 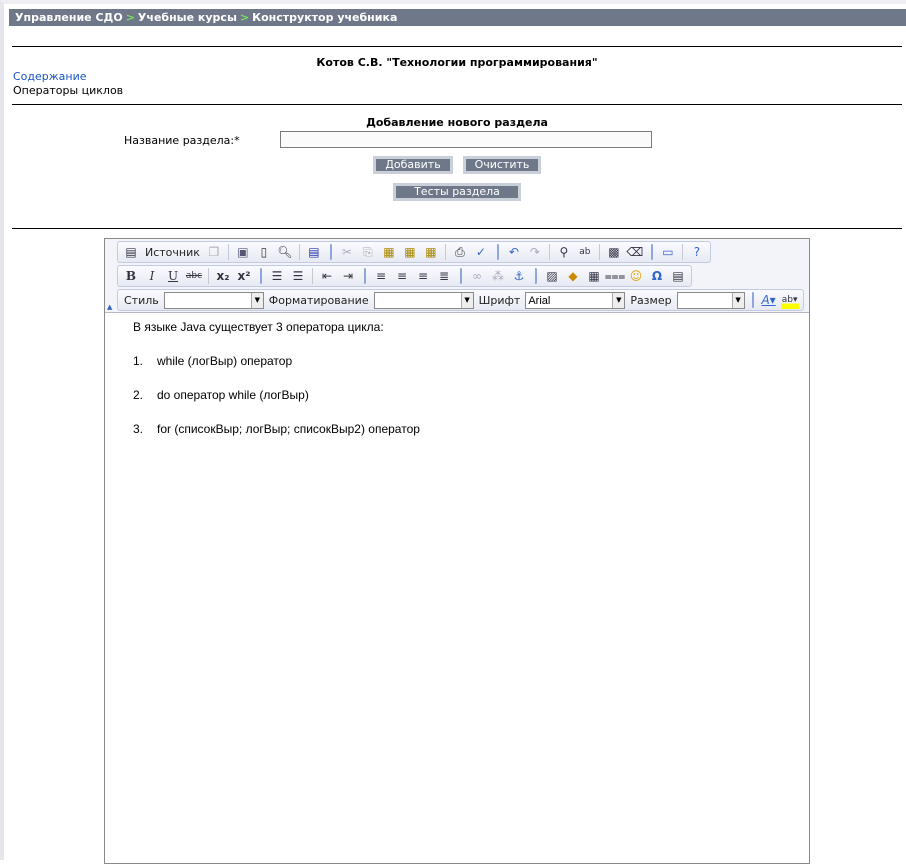 What do you see at coordinates (789, 300) in the screenshot?
I see `bg-color-icon: ab▾` at bounding box center [789, 300].